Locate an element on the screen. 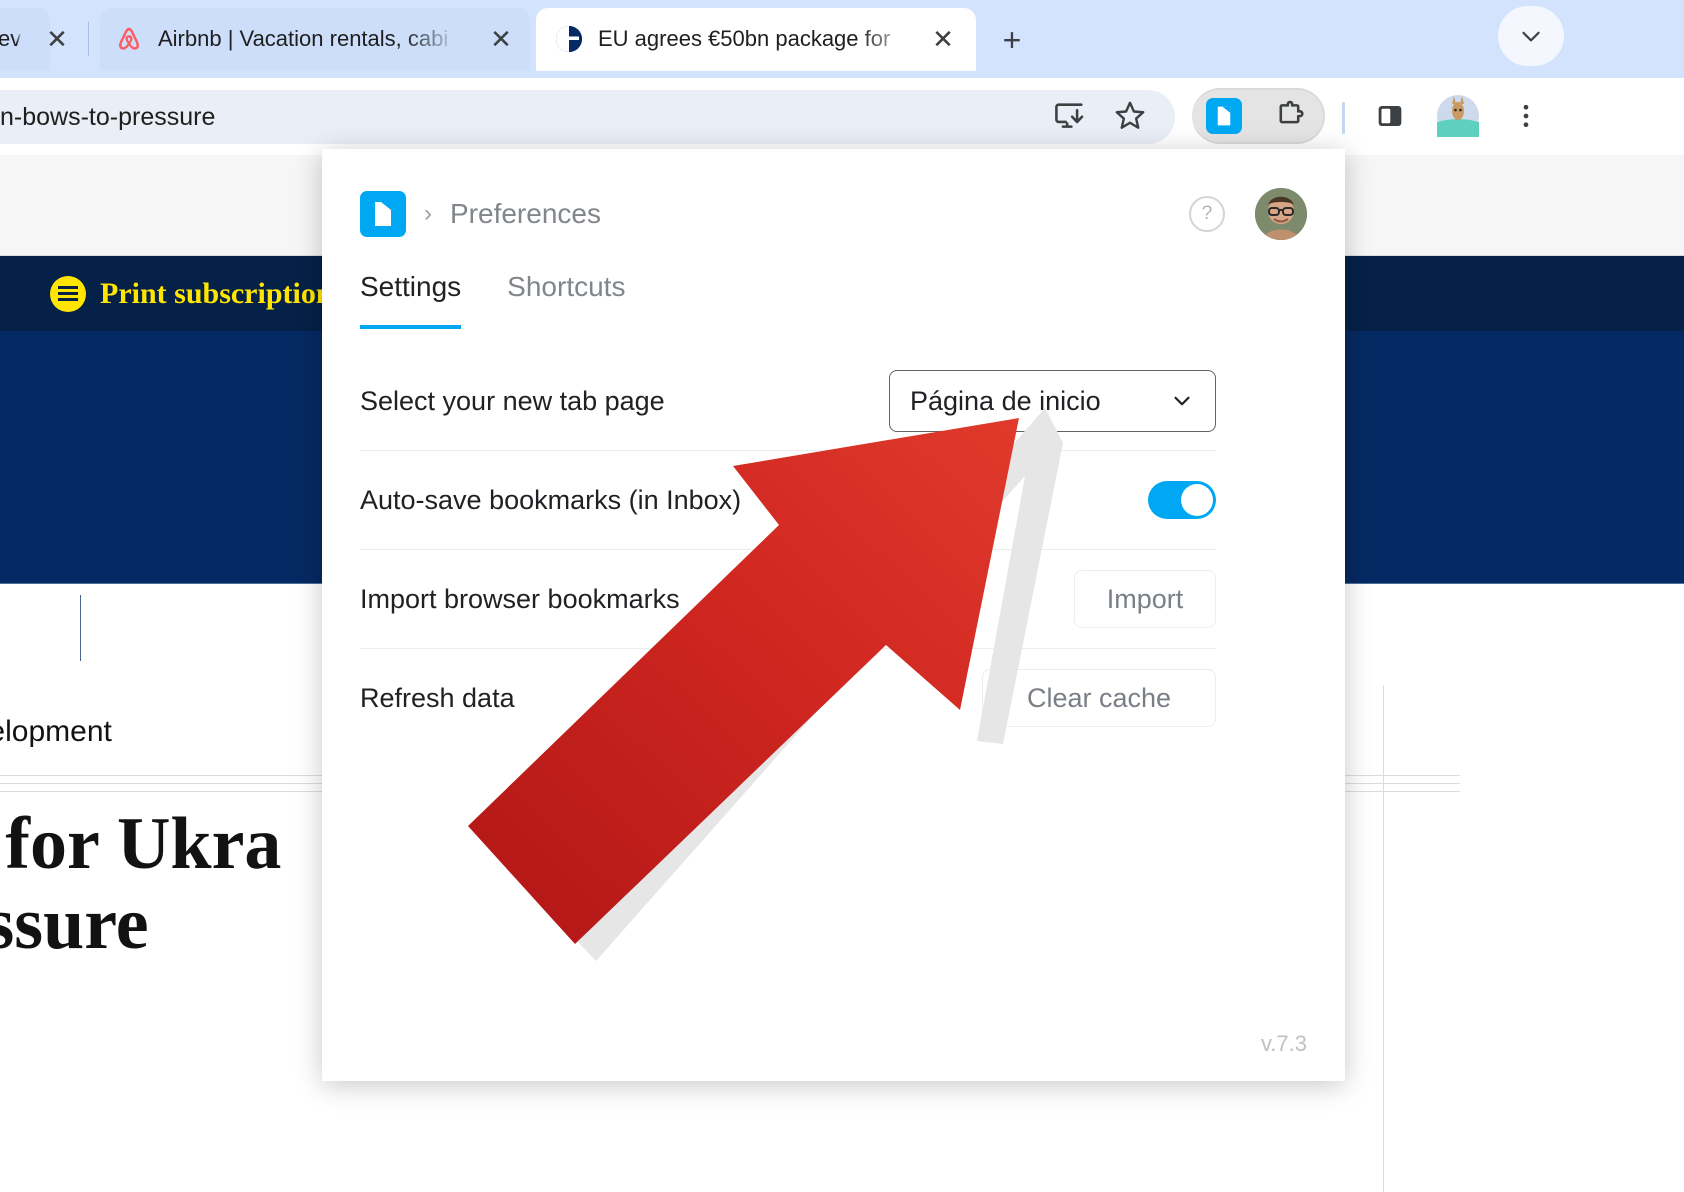 This screenshot has height=1192, width=1684. profile-avatar-glyph is located at coordinates (1458, 116).